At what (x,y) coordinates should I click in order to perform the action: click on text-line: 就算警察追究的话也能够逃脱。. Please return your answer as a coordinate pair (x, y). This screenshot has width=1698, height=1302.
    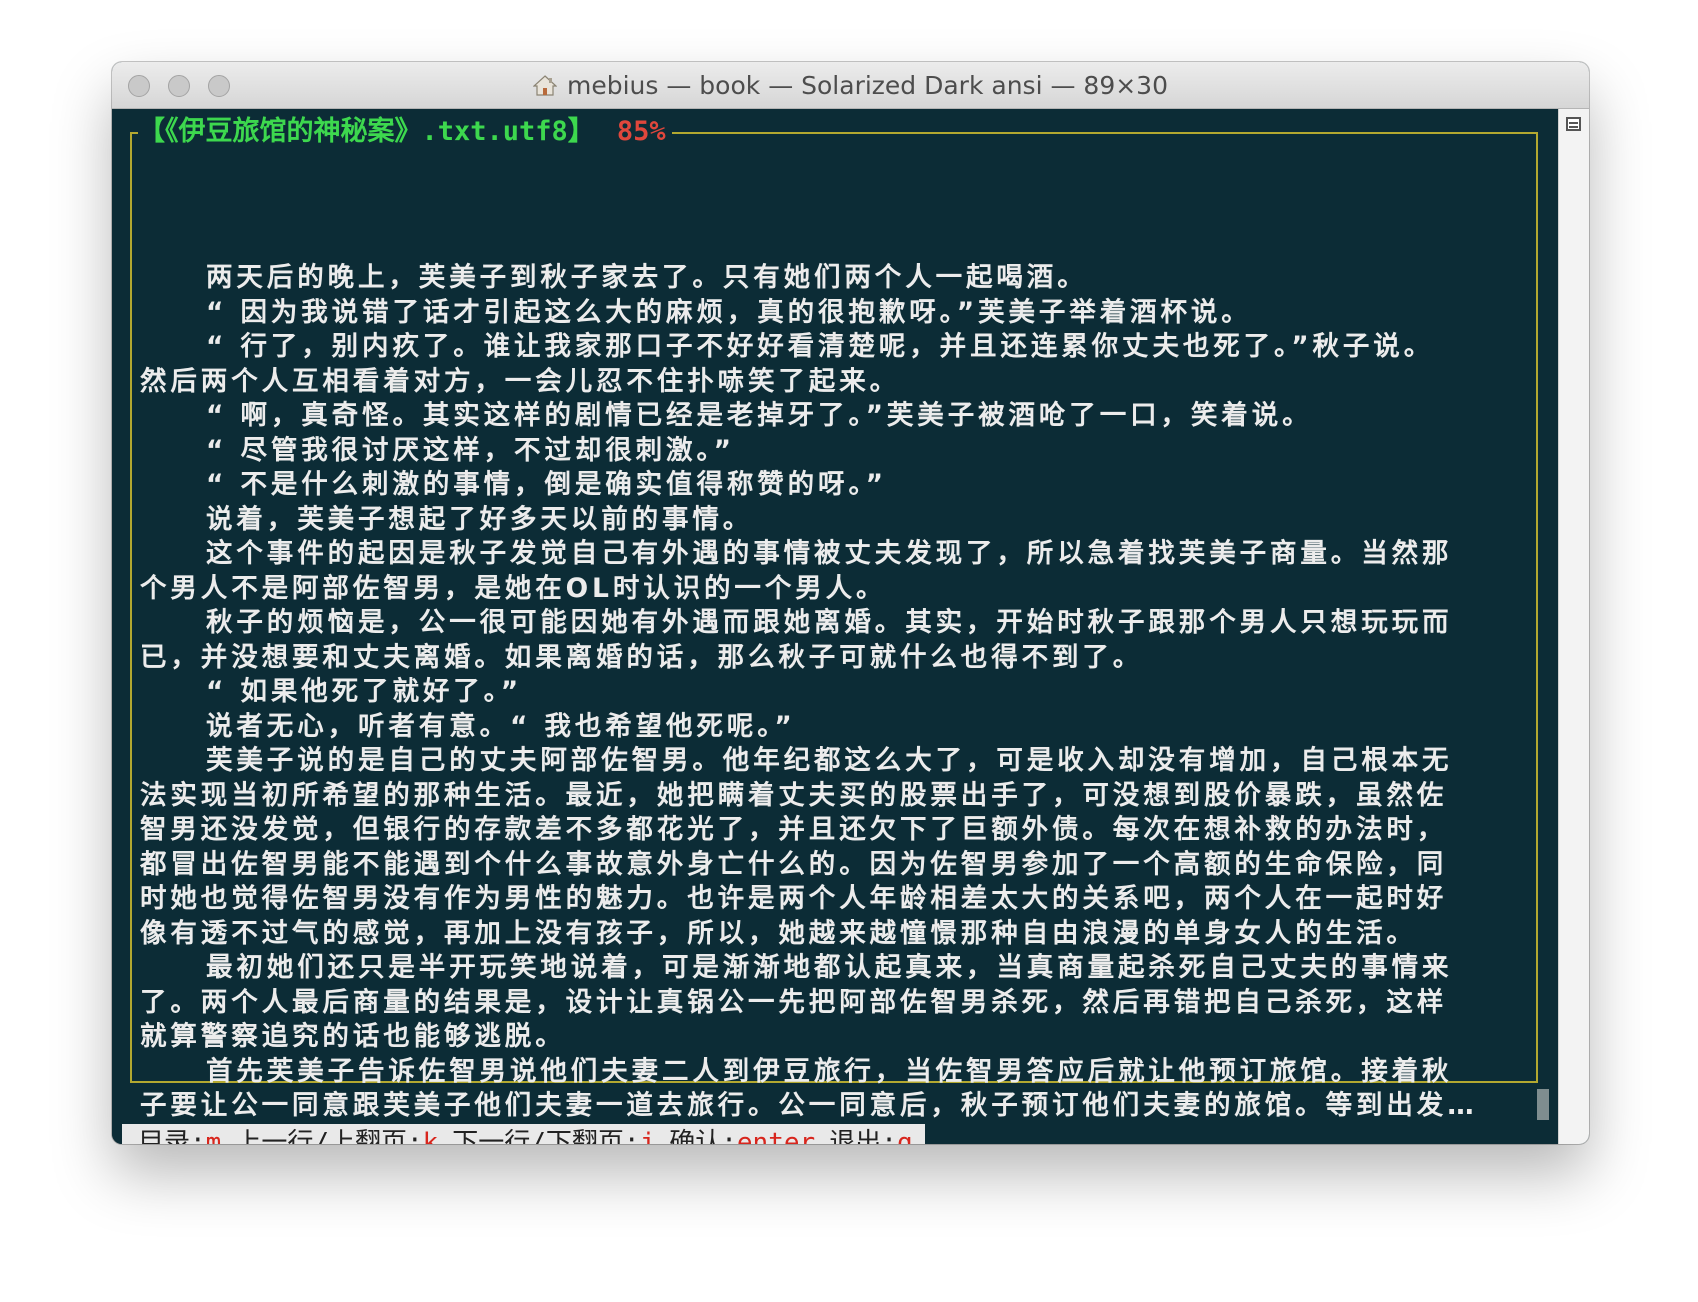
    Looking at the image, I should click on (353, 1036).